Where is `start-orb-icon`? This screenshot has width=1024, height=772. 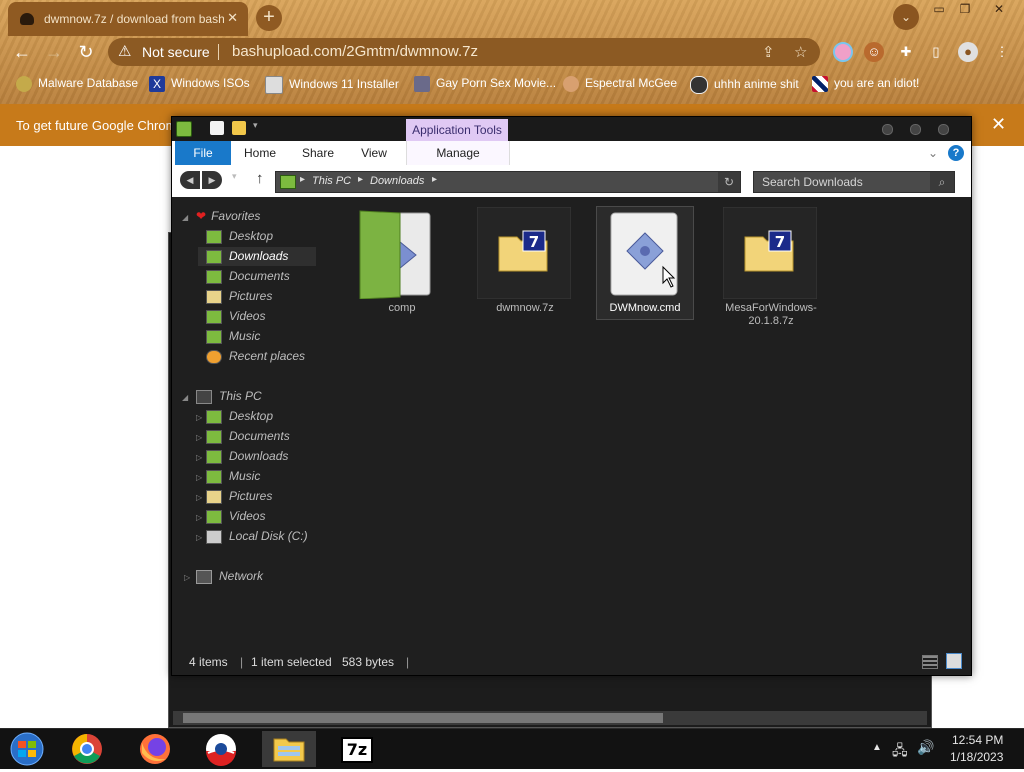
start-orb-icon is located at coordinates (27, 749).